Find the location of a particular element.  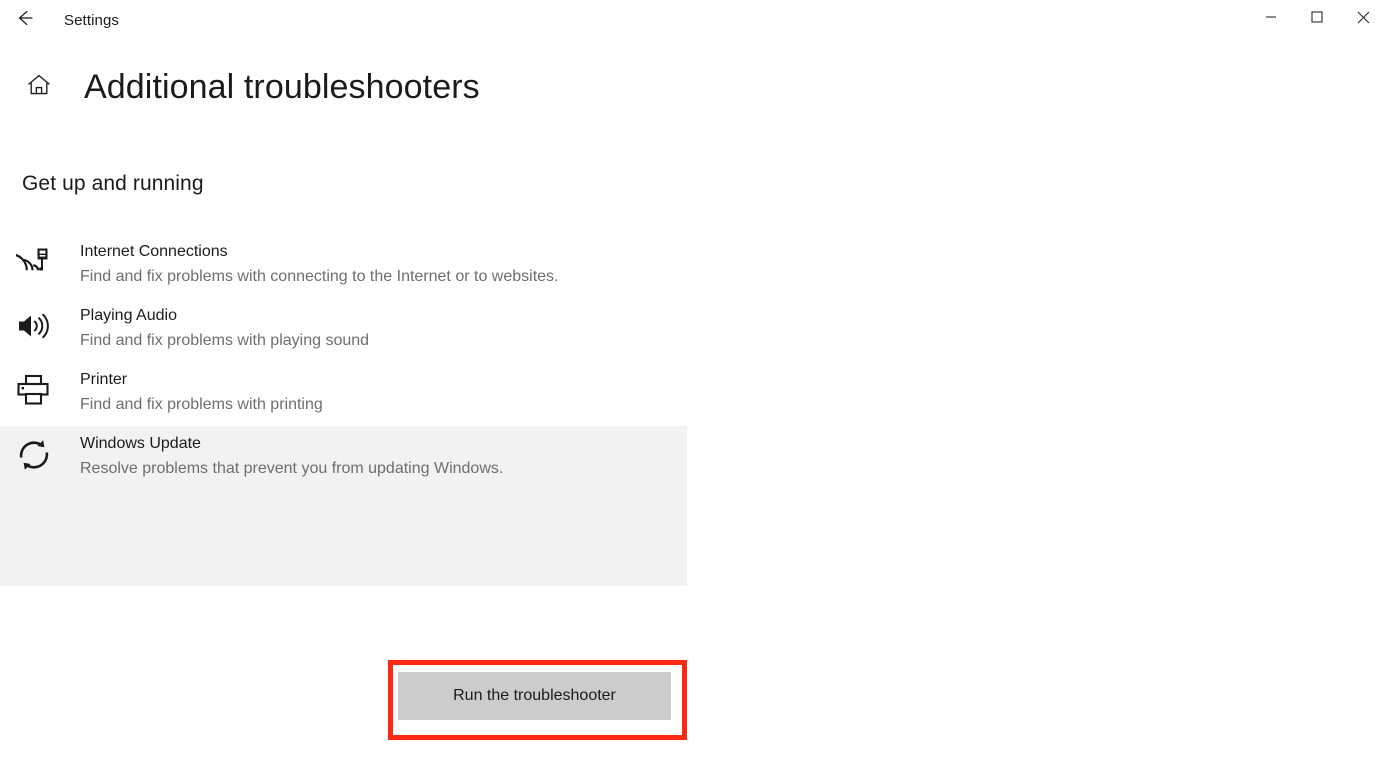

page-title: Additional troubleshooters is located at coordinates (282, 87).